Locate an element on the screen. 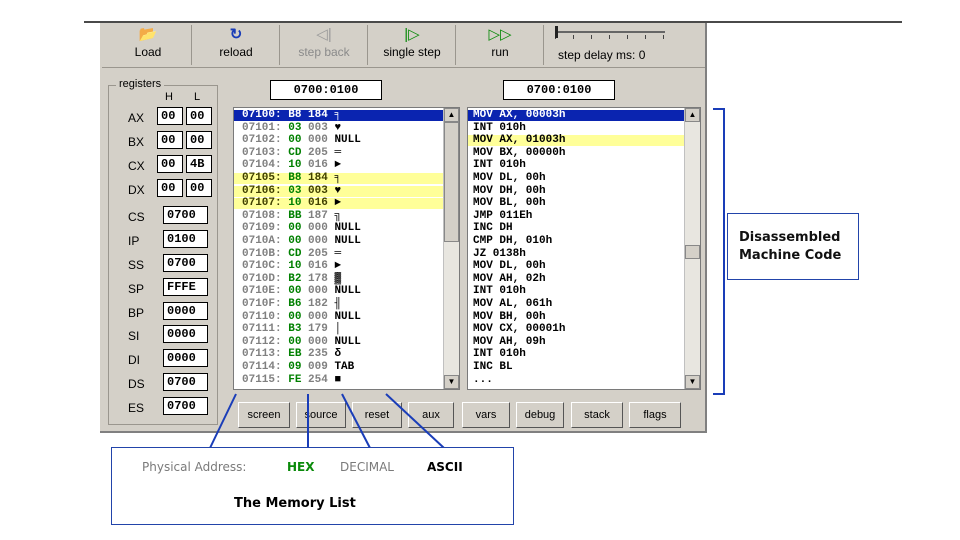 The height and width of the screenshot is (540, 960). ascii-pointer-line is located at coordinates (415, 421).